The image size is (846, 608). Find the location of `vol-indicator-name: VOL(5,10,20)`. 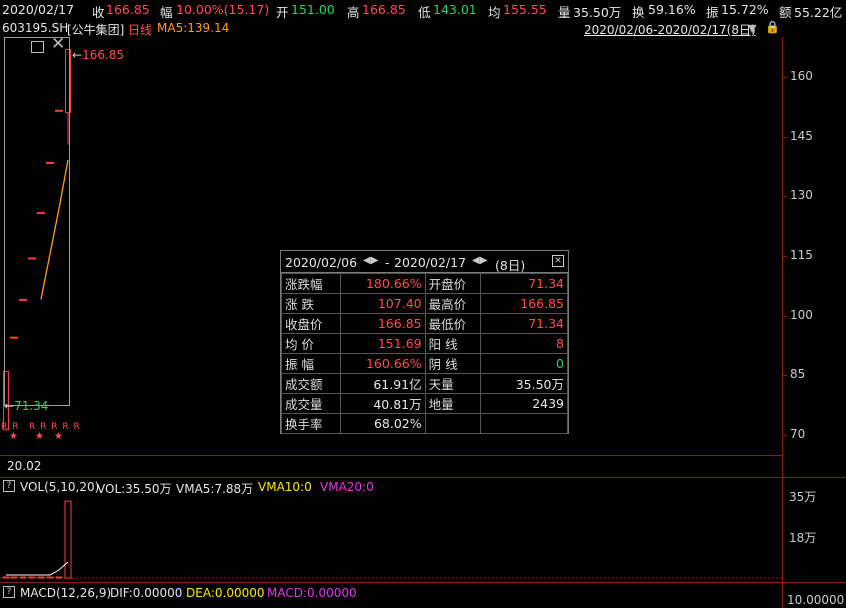

vol-indicator-name: VOL(5,10,20) is located at coordinates (59, 487).